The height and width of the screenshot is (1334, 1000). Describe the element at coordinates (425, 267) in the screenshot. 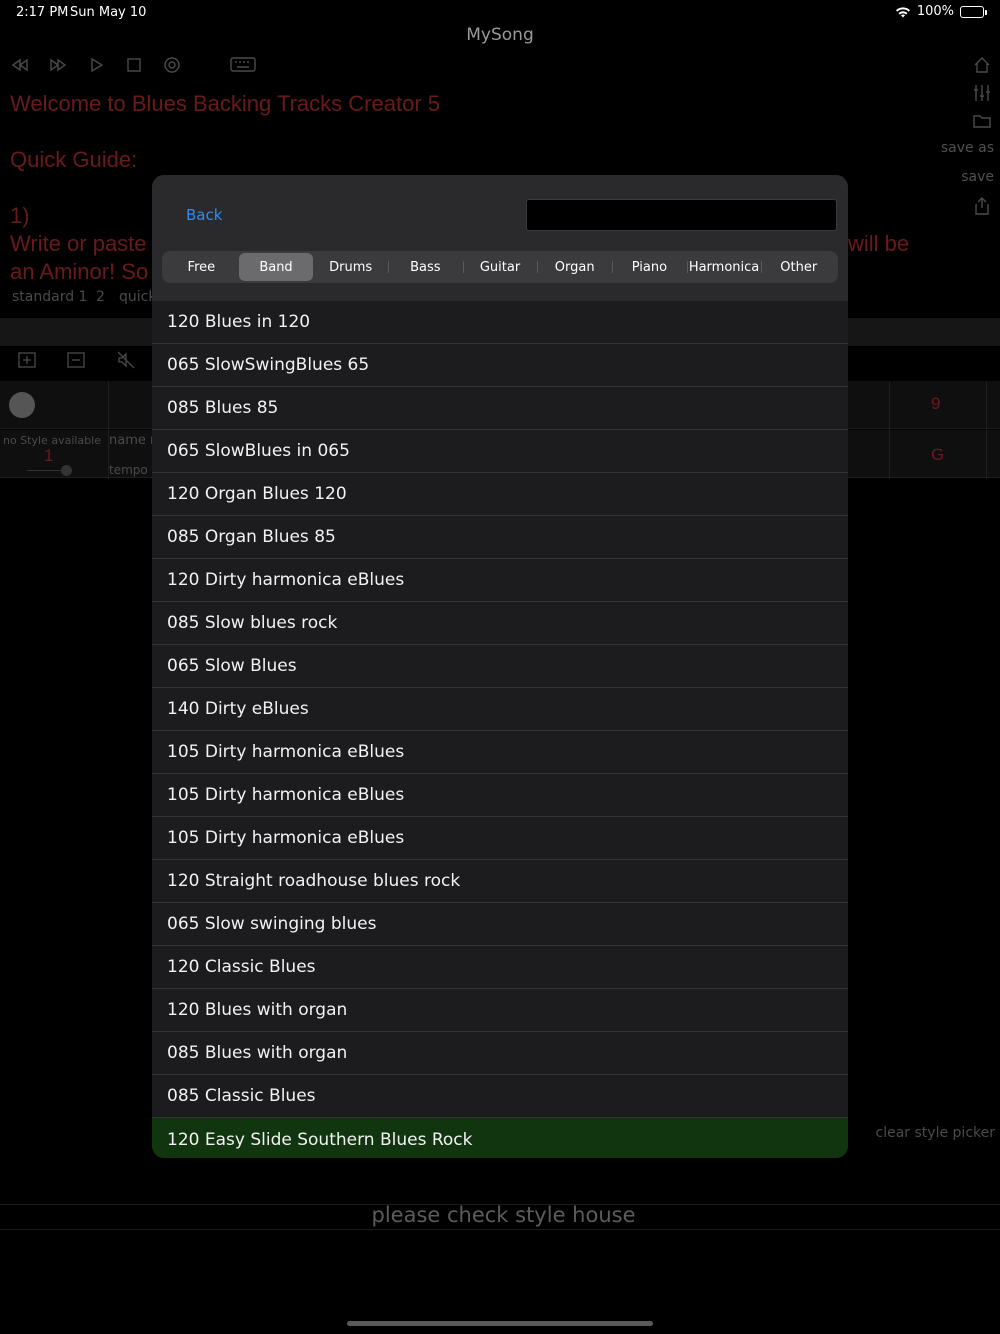

I see `segment-bass: Bass` at that location.